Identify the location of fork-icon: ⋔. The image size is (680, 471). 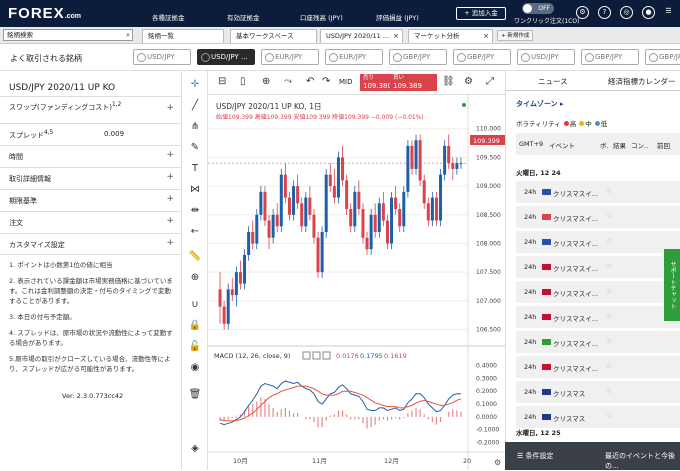
(195, 127).